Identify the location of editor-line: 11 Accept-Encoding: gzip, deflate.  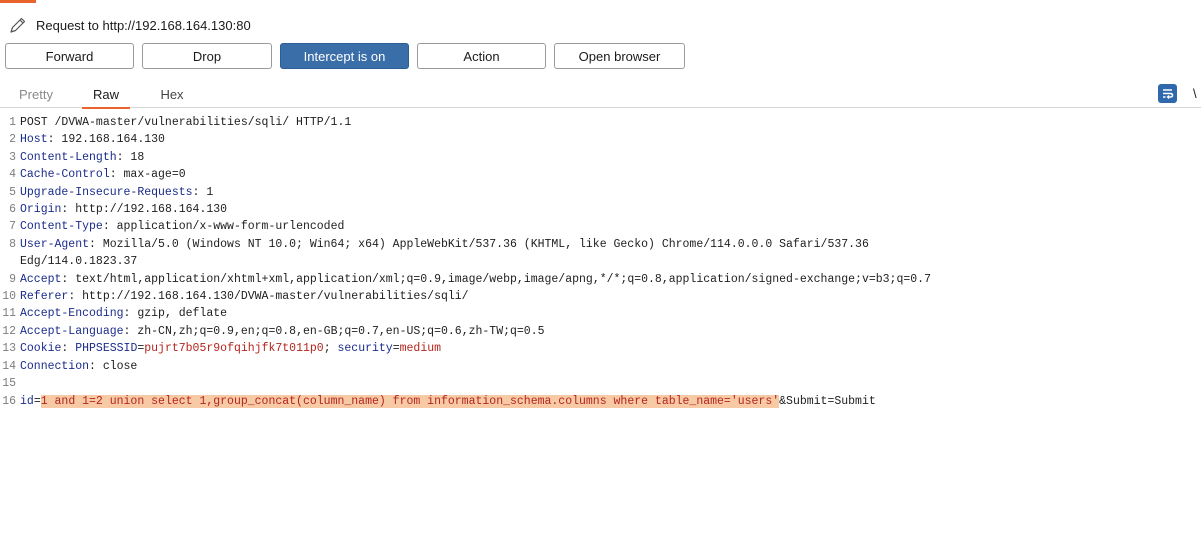
(600, 313).